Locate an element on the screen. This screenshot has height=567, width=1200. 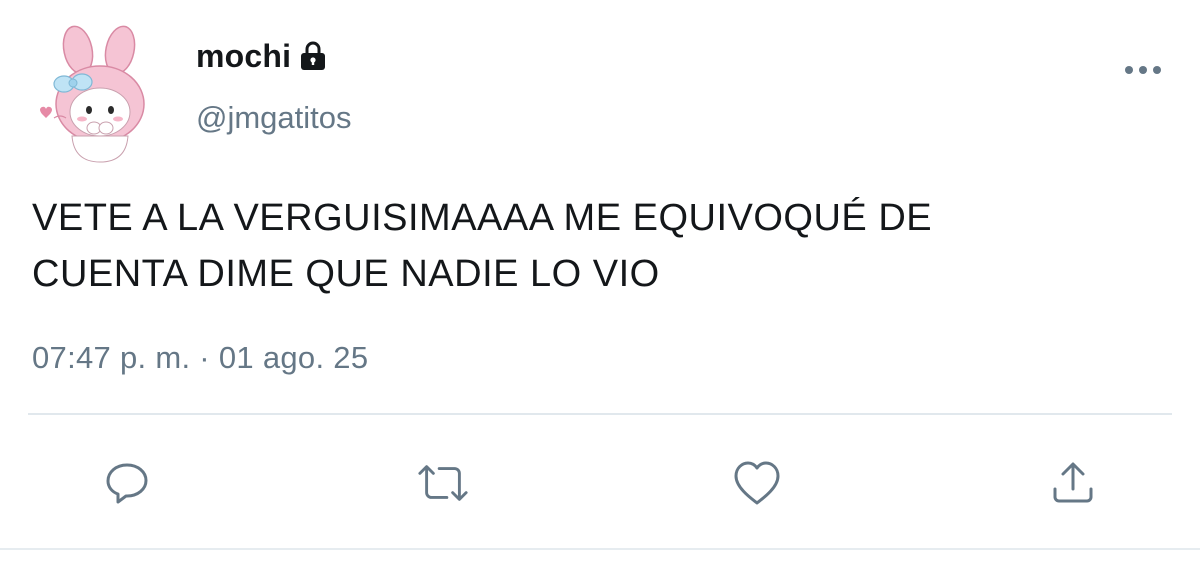
bunny-hood-character-avatar is located at coordinates (92, 94).